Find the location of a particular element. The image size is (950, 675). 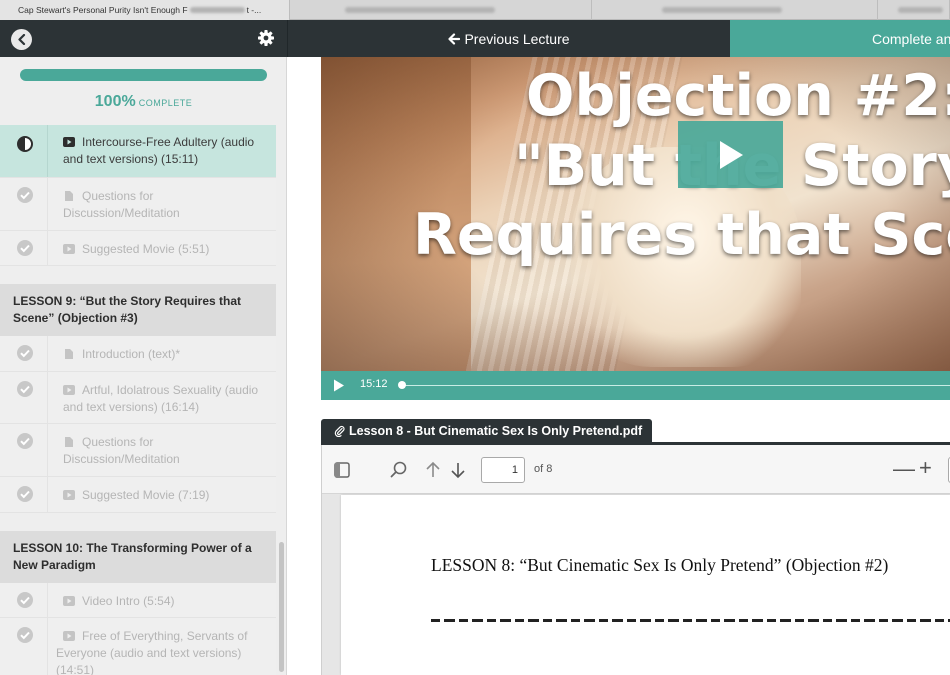

chevron-left-icon is located at coordinates (21, 39).